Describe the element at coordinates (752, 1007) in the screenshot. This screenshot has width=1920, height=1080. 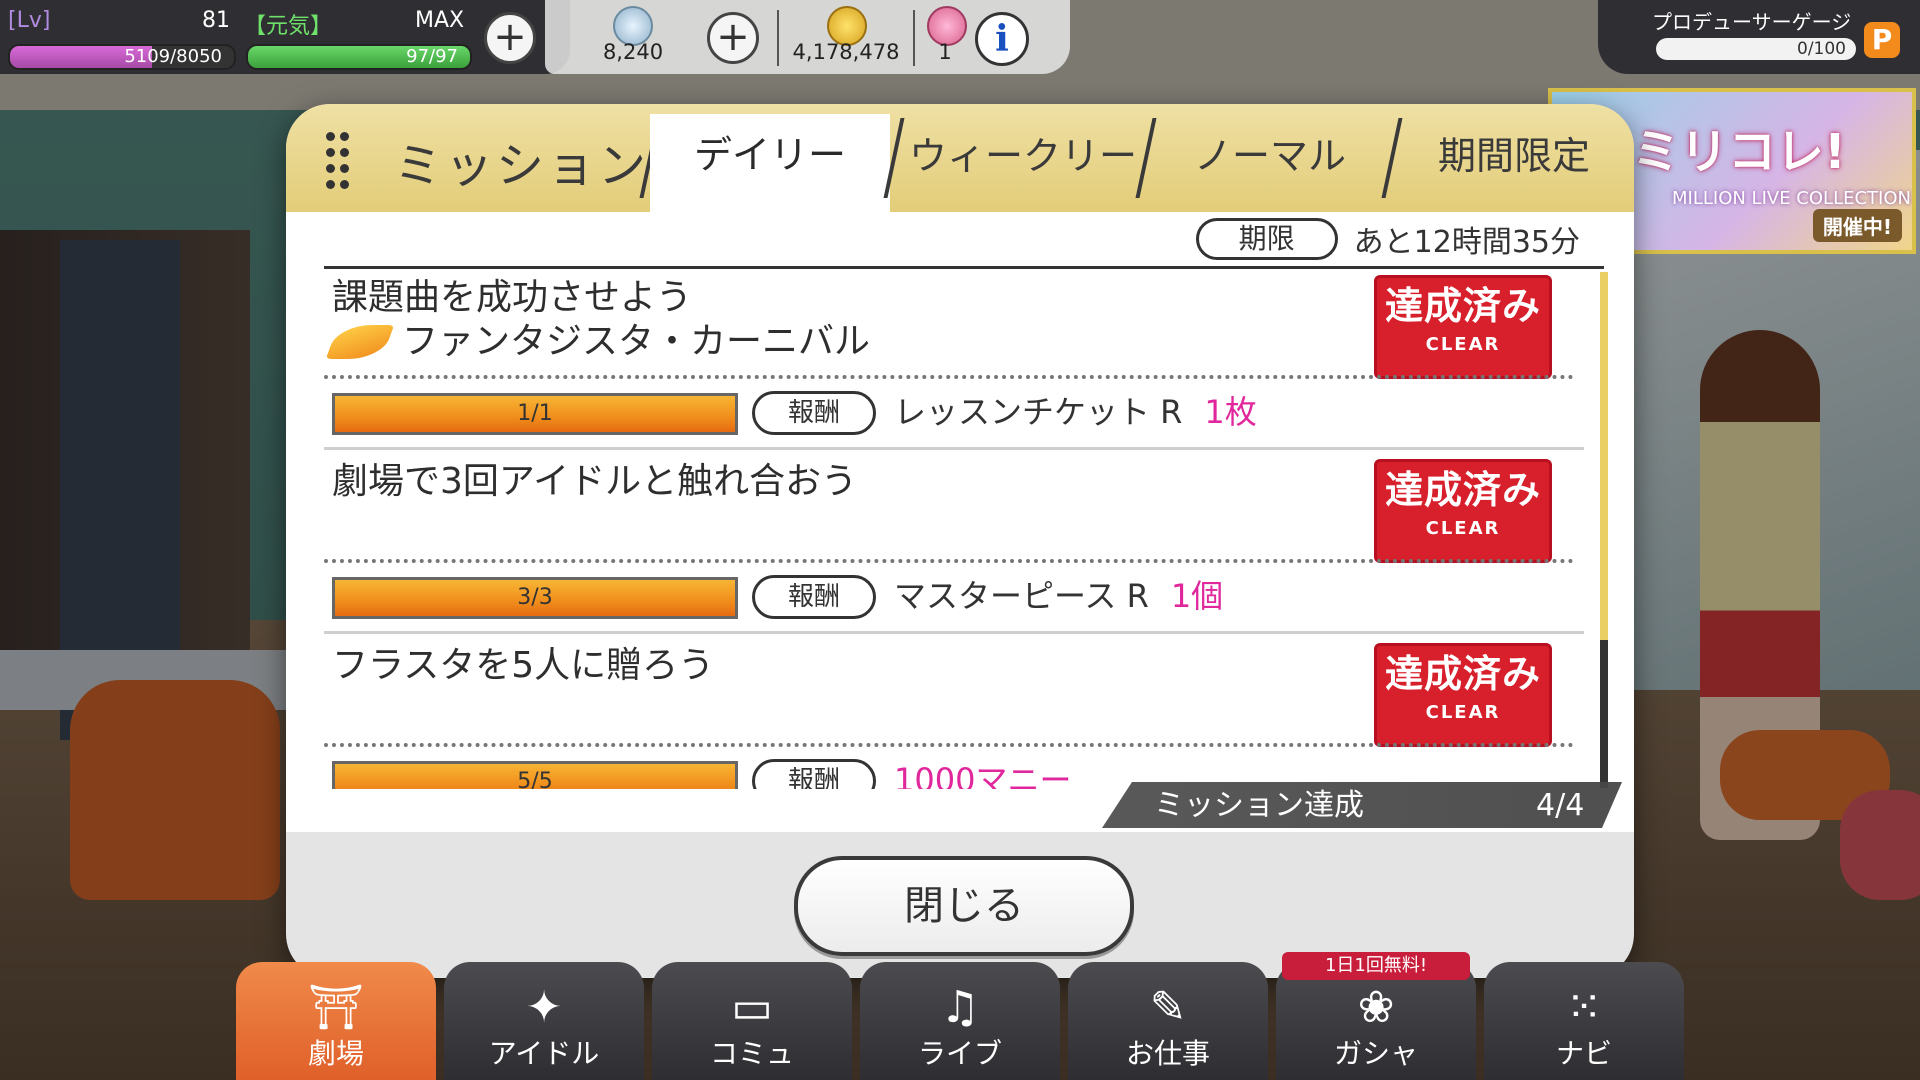
I see `commu-icon: ▭` at that location.